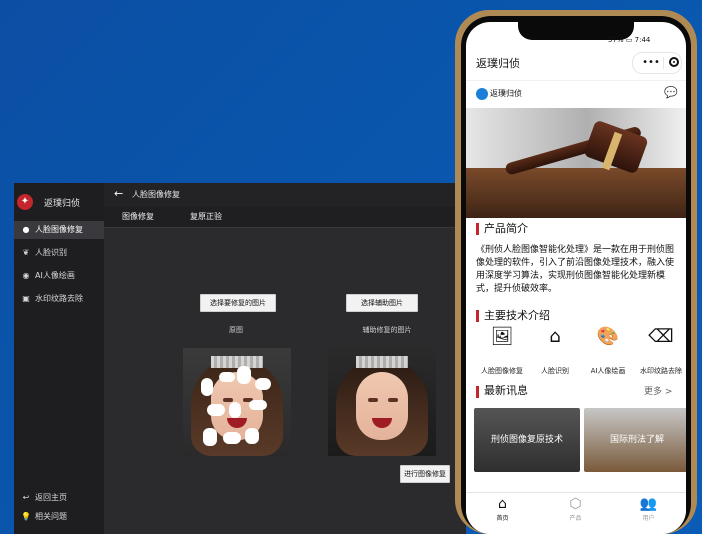 This screenshot has height=534, width=702. I want to click on sidebar-item-watermark-removal: ▣ 水印纹路去除, so click(59, 299).